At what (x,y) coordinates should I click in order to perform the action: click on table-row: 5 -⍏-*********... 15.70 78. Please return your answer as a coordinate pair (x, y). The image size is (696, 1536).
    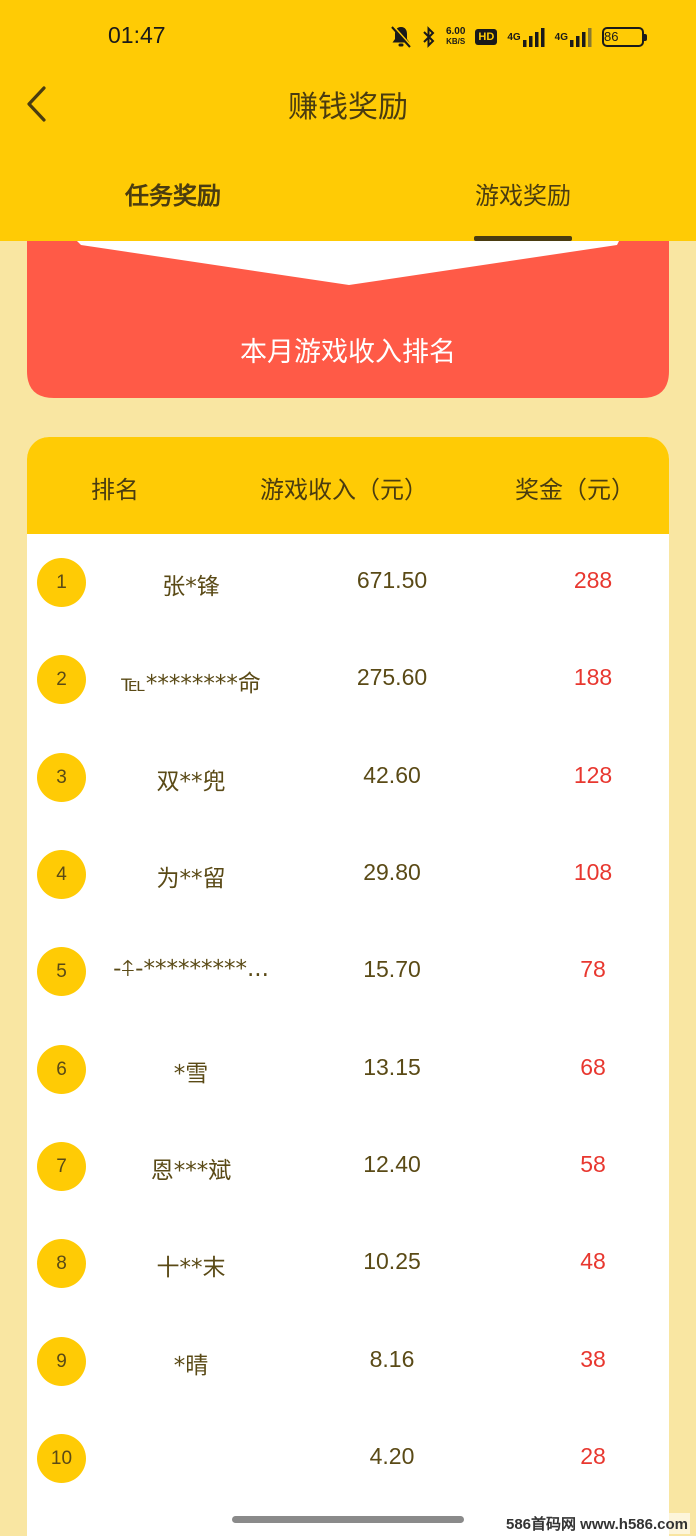
    Looking at the image, I should click on (348, 971).